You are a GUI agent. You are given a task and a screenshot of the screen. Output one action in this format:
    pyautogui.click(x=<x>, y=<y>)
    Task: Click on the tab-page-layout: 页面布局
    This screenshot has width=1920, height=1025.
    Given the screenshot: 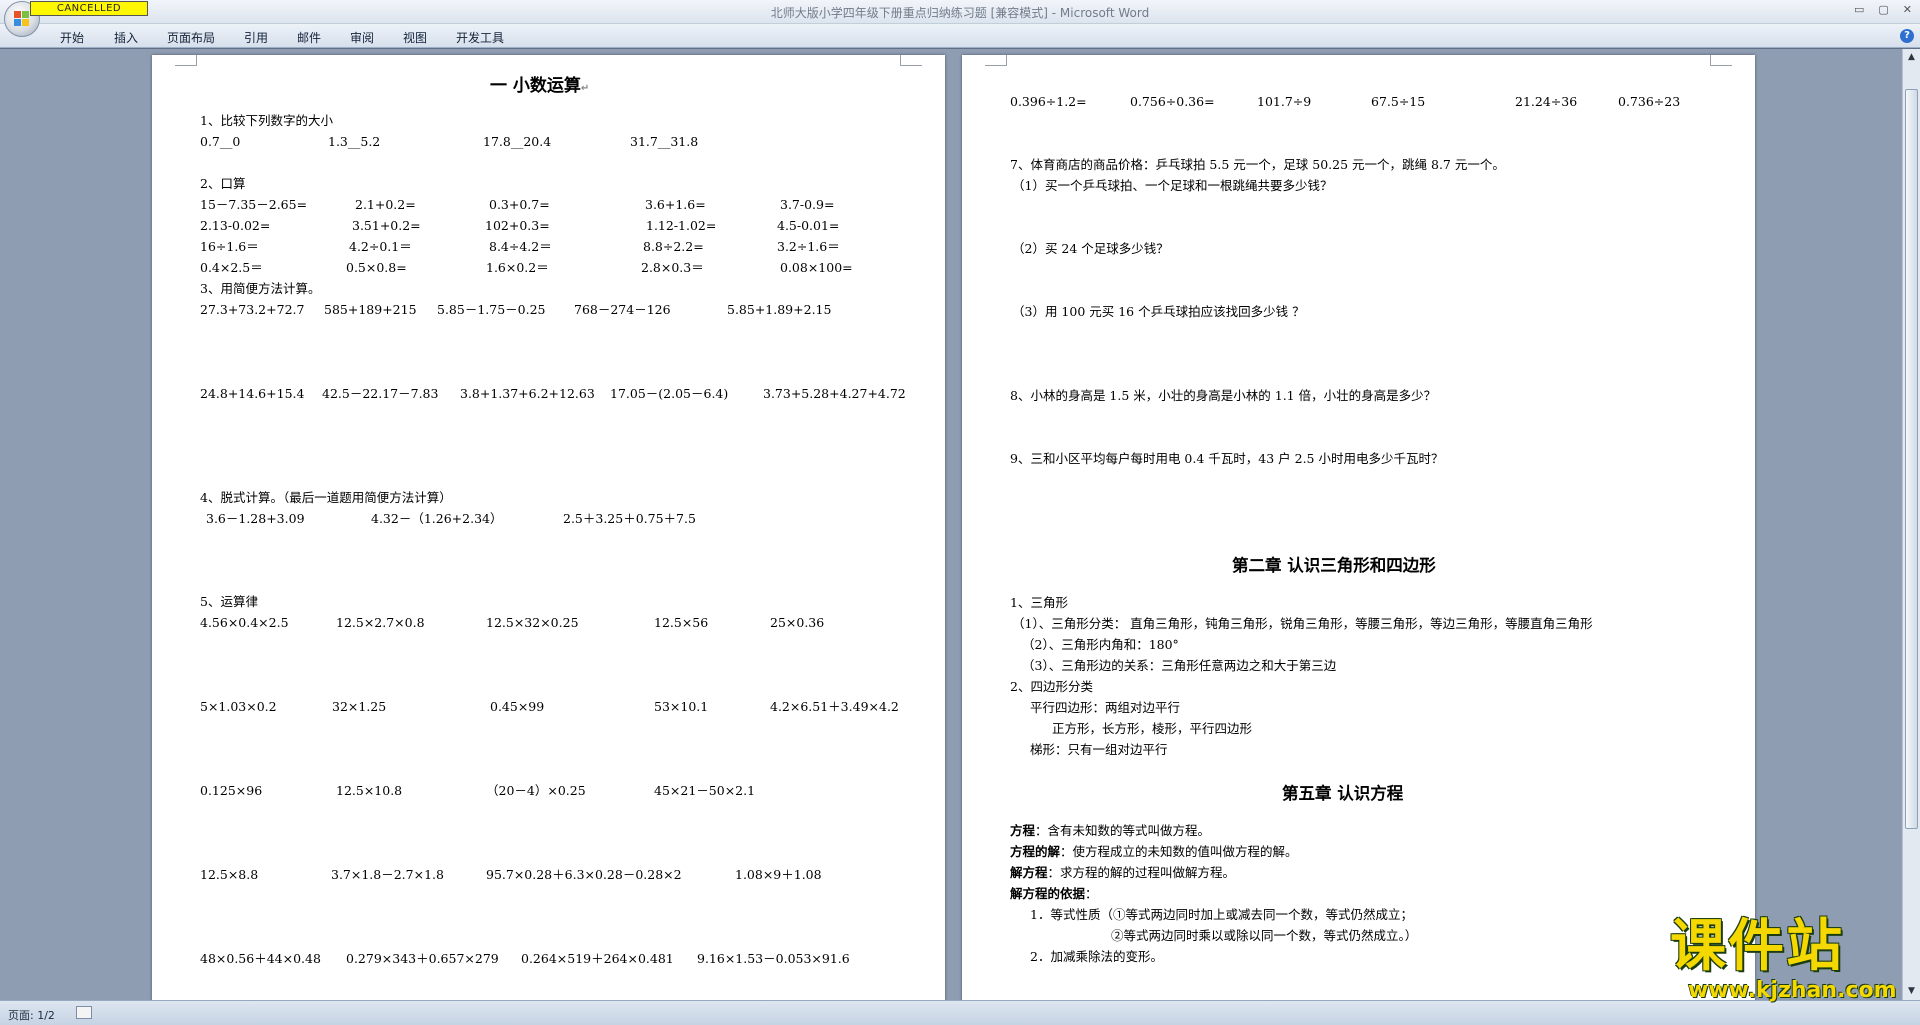 What is the action you would take?
    pyautogui.click(x=191, y=37)
    